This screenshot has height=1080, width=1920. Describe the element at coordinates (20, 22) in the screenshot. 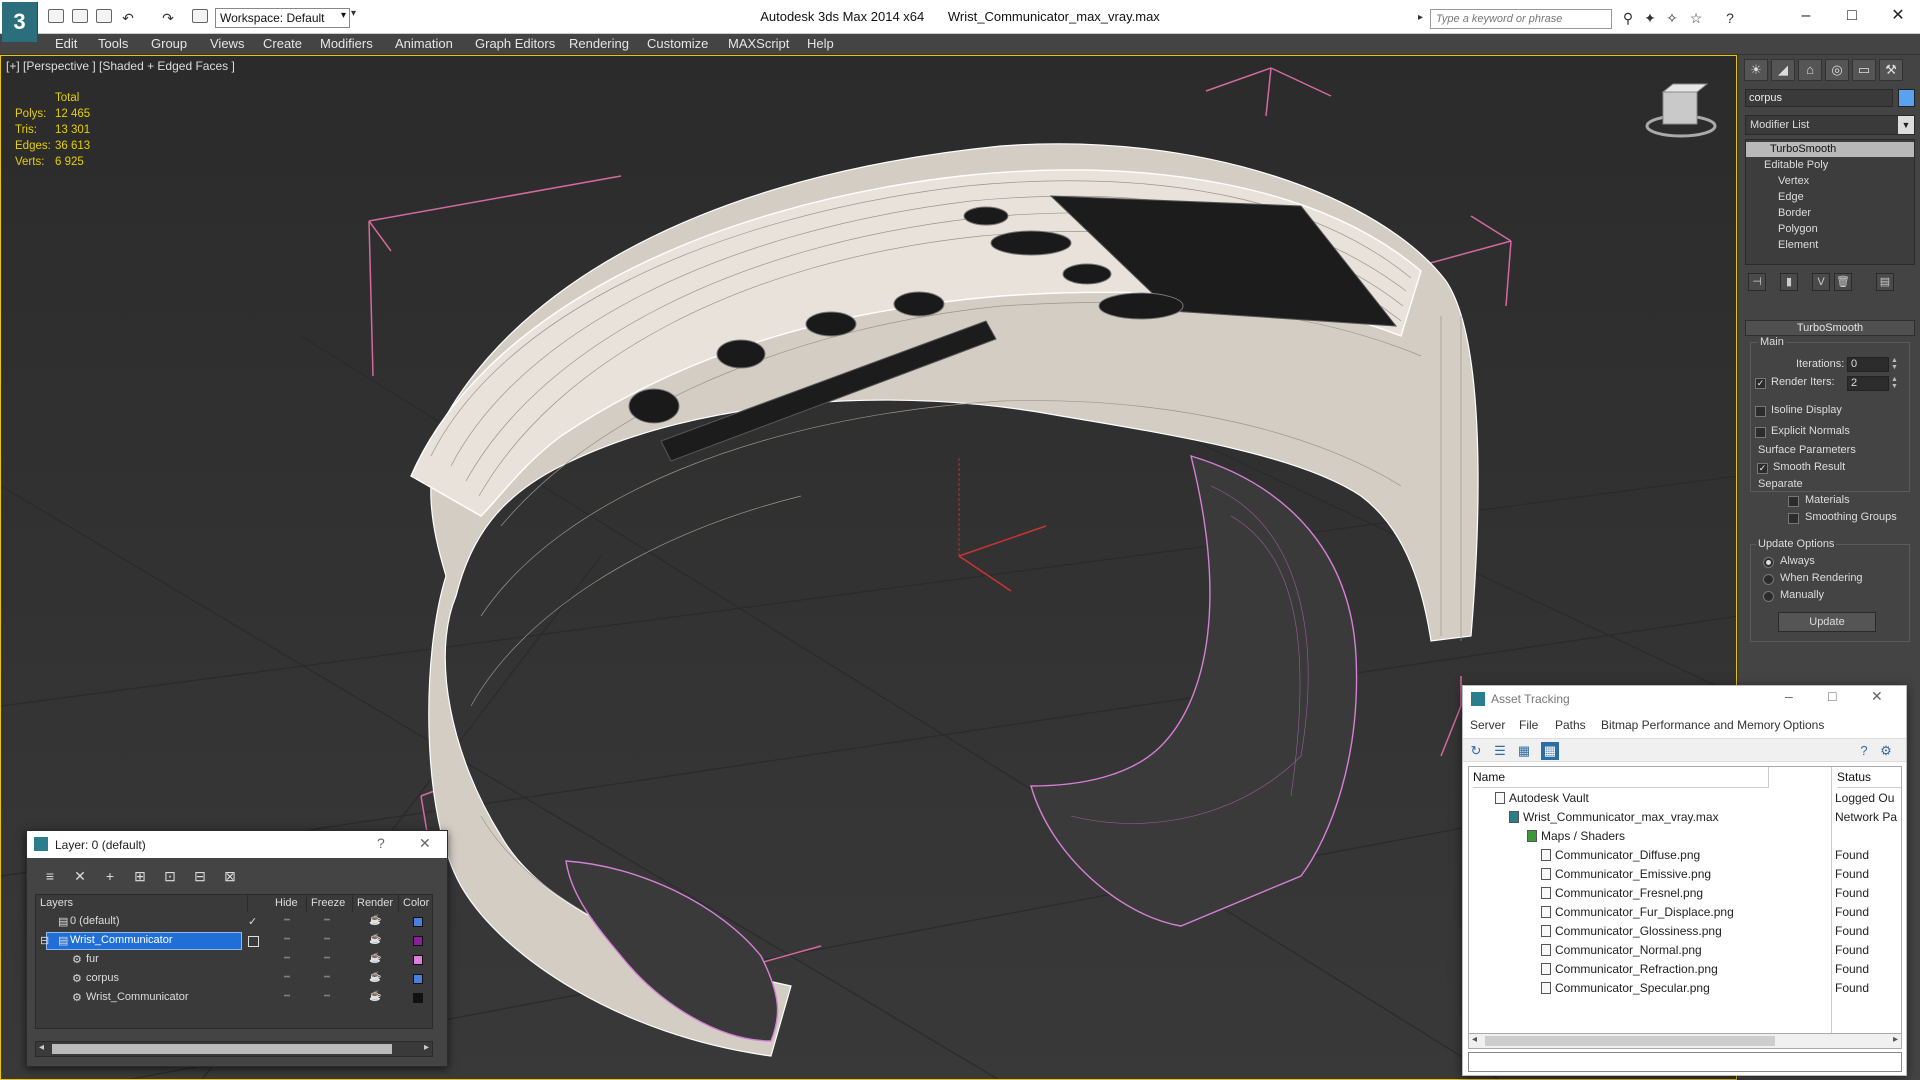

I see `app-logo-icon: 3` at that location.